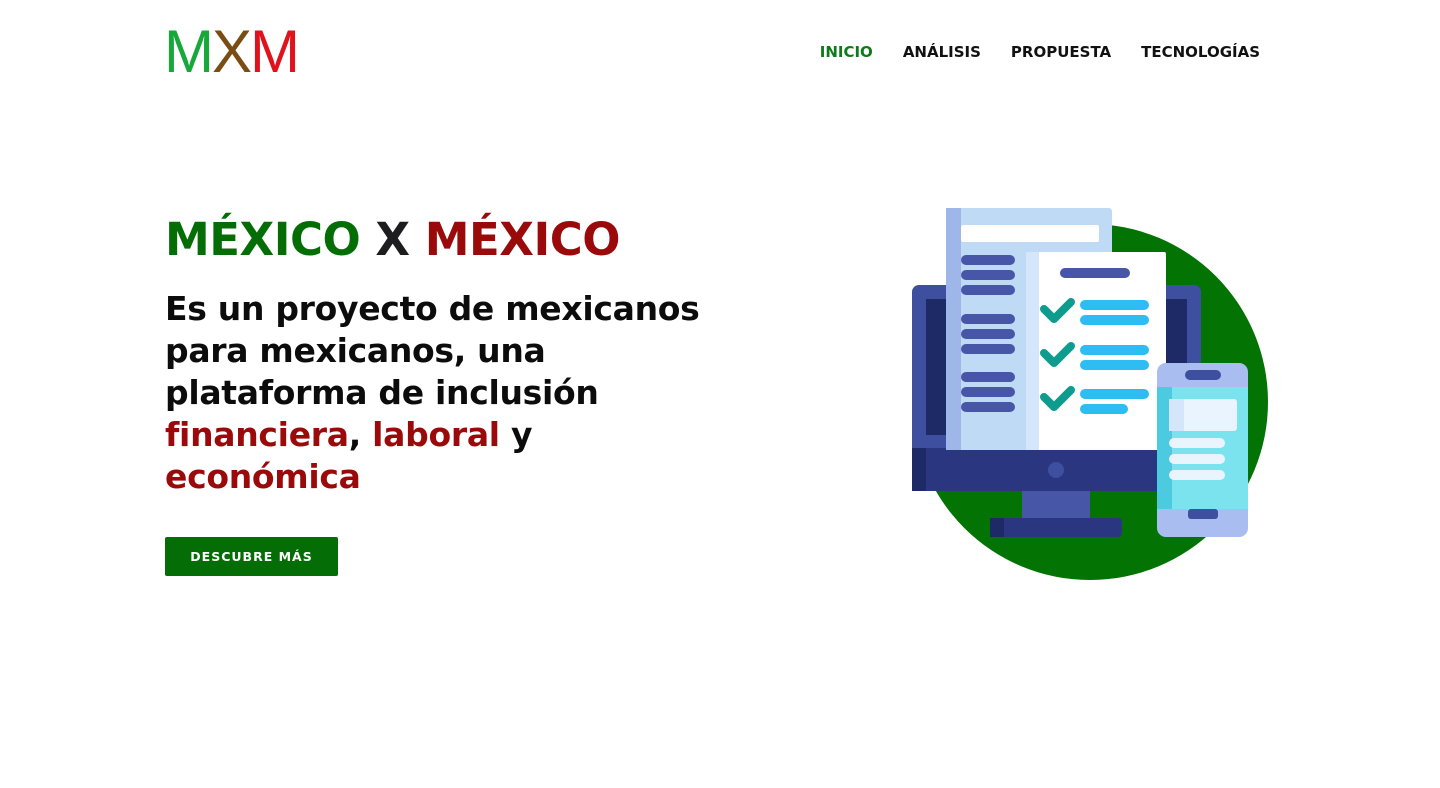 Image resolution: width=1440 pixels, height=788 pixels. I want to click on logo-letter-x: X, so click(231, 51).